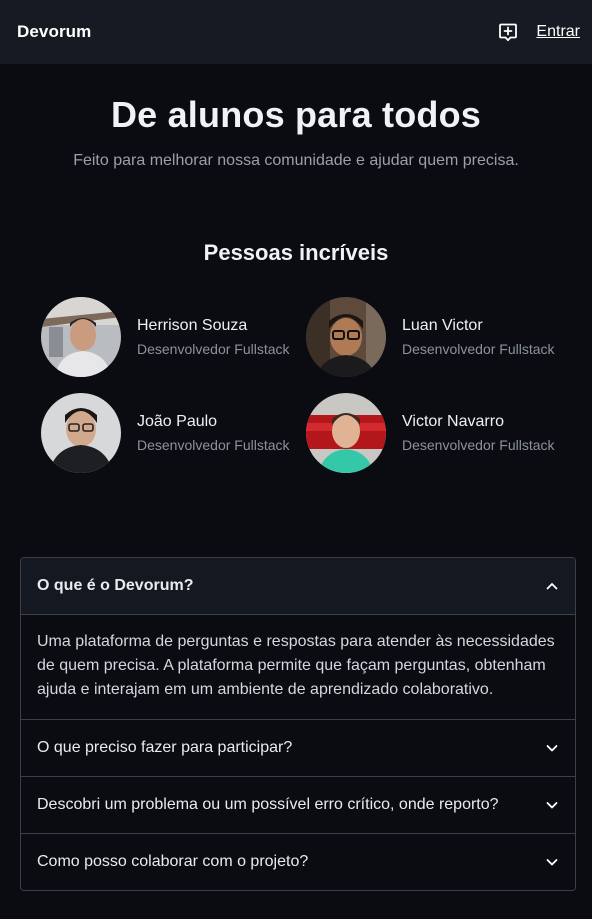 The image size is (592, 919). Describe the element at coordinates (478, 337) in the screenshot. I see `member-info: Luan Victor Desenvolvedor Fullstack` at that location.